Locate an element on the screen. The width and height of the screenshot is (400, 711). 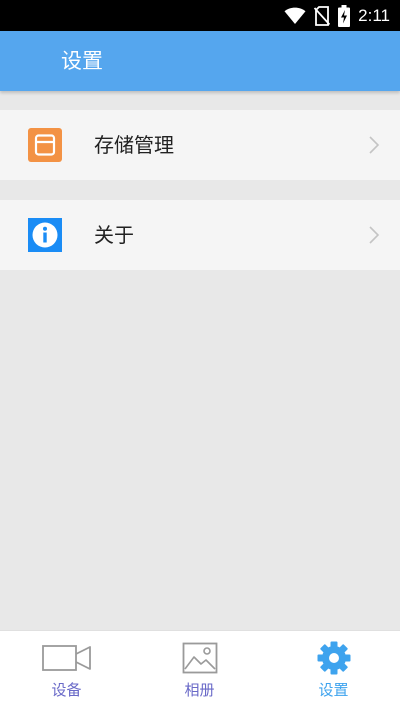
video-camera-icon is located at coordinates (66, 658).